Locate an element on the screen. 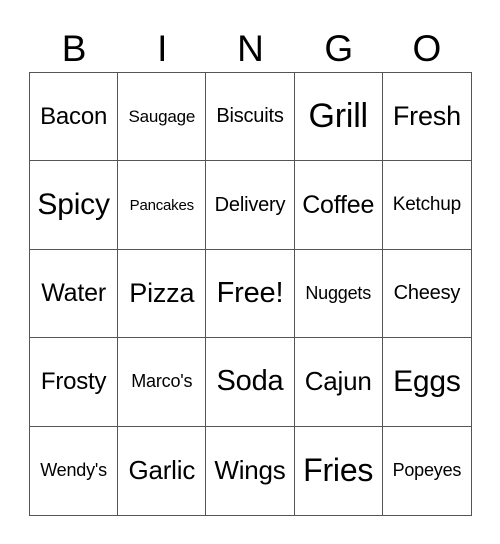  header-letter-n: N is located at coordinates (250, 48).